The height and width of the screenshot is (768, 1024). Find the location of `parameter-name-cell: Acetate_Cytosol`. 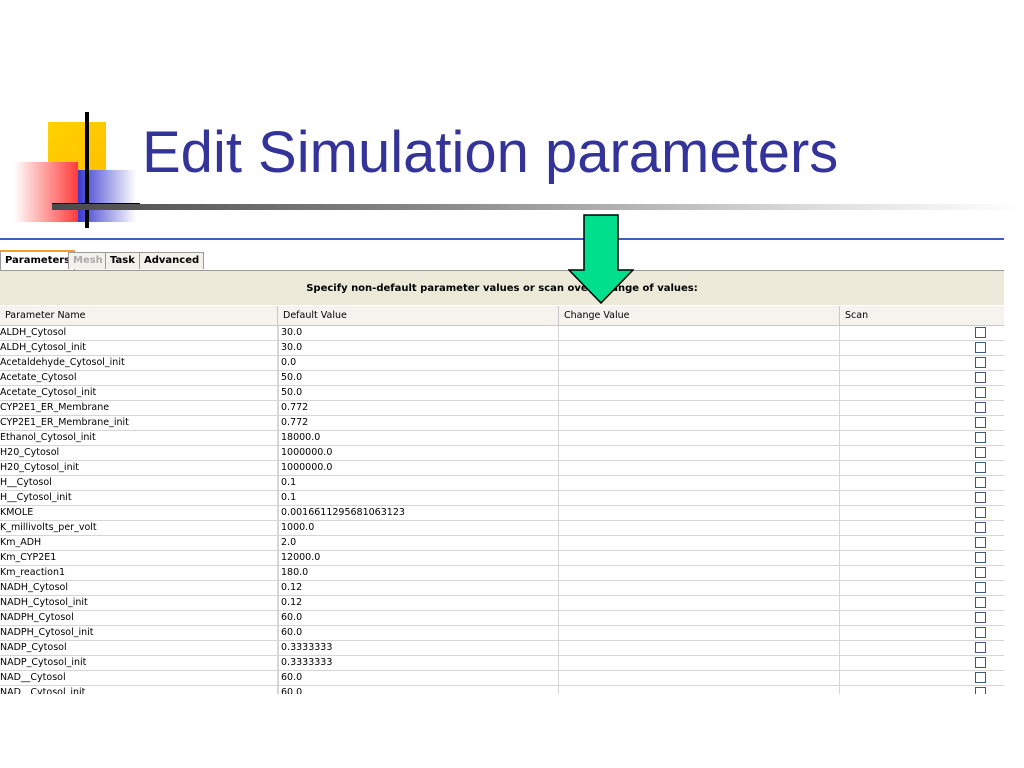

parameter-name-cell: Acetate_Cytosol is located at coordinates (139, 378).